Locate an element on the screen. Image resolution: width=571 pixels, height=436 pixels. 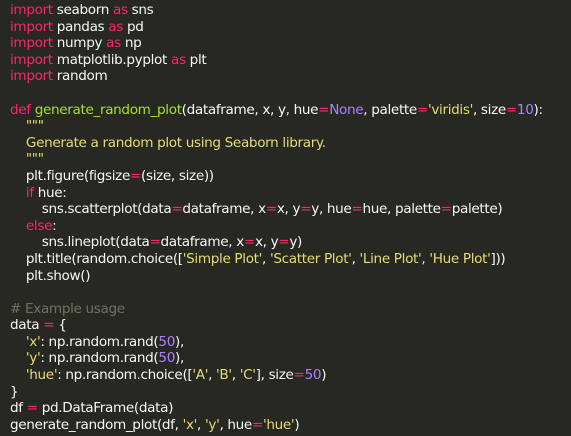
code-line: else: is located at coordinates (290, 226).